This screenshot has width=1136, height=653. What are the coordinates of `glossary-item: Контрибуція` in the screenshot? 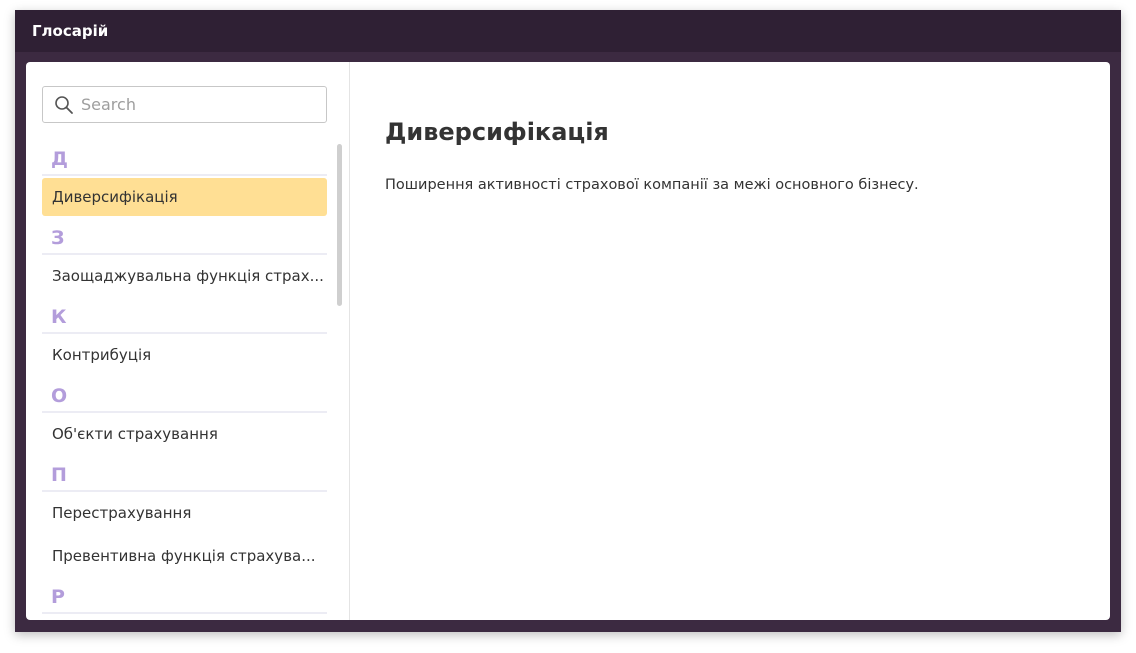 It's located at (184, 355).